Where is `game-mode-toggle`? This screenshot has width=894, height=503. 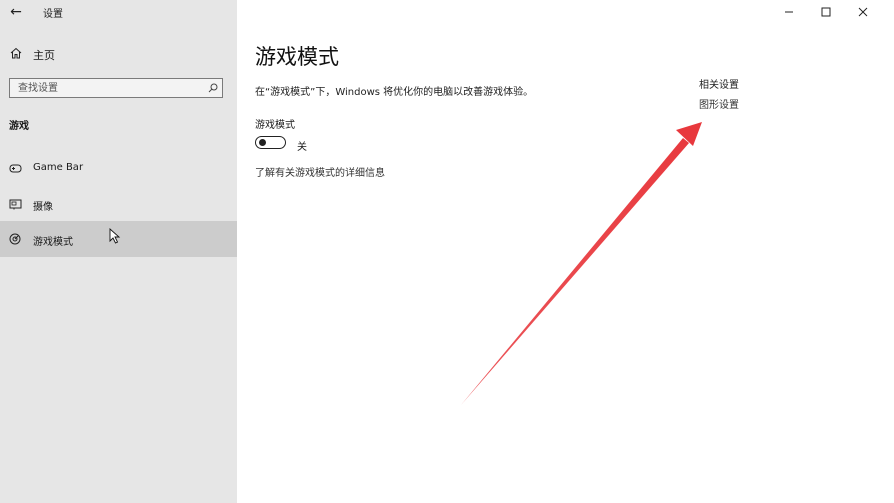
game-mode-toggle is located at coordinates (270, 142).